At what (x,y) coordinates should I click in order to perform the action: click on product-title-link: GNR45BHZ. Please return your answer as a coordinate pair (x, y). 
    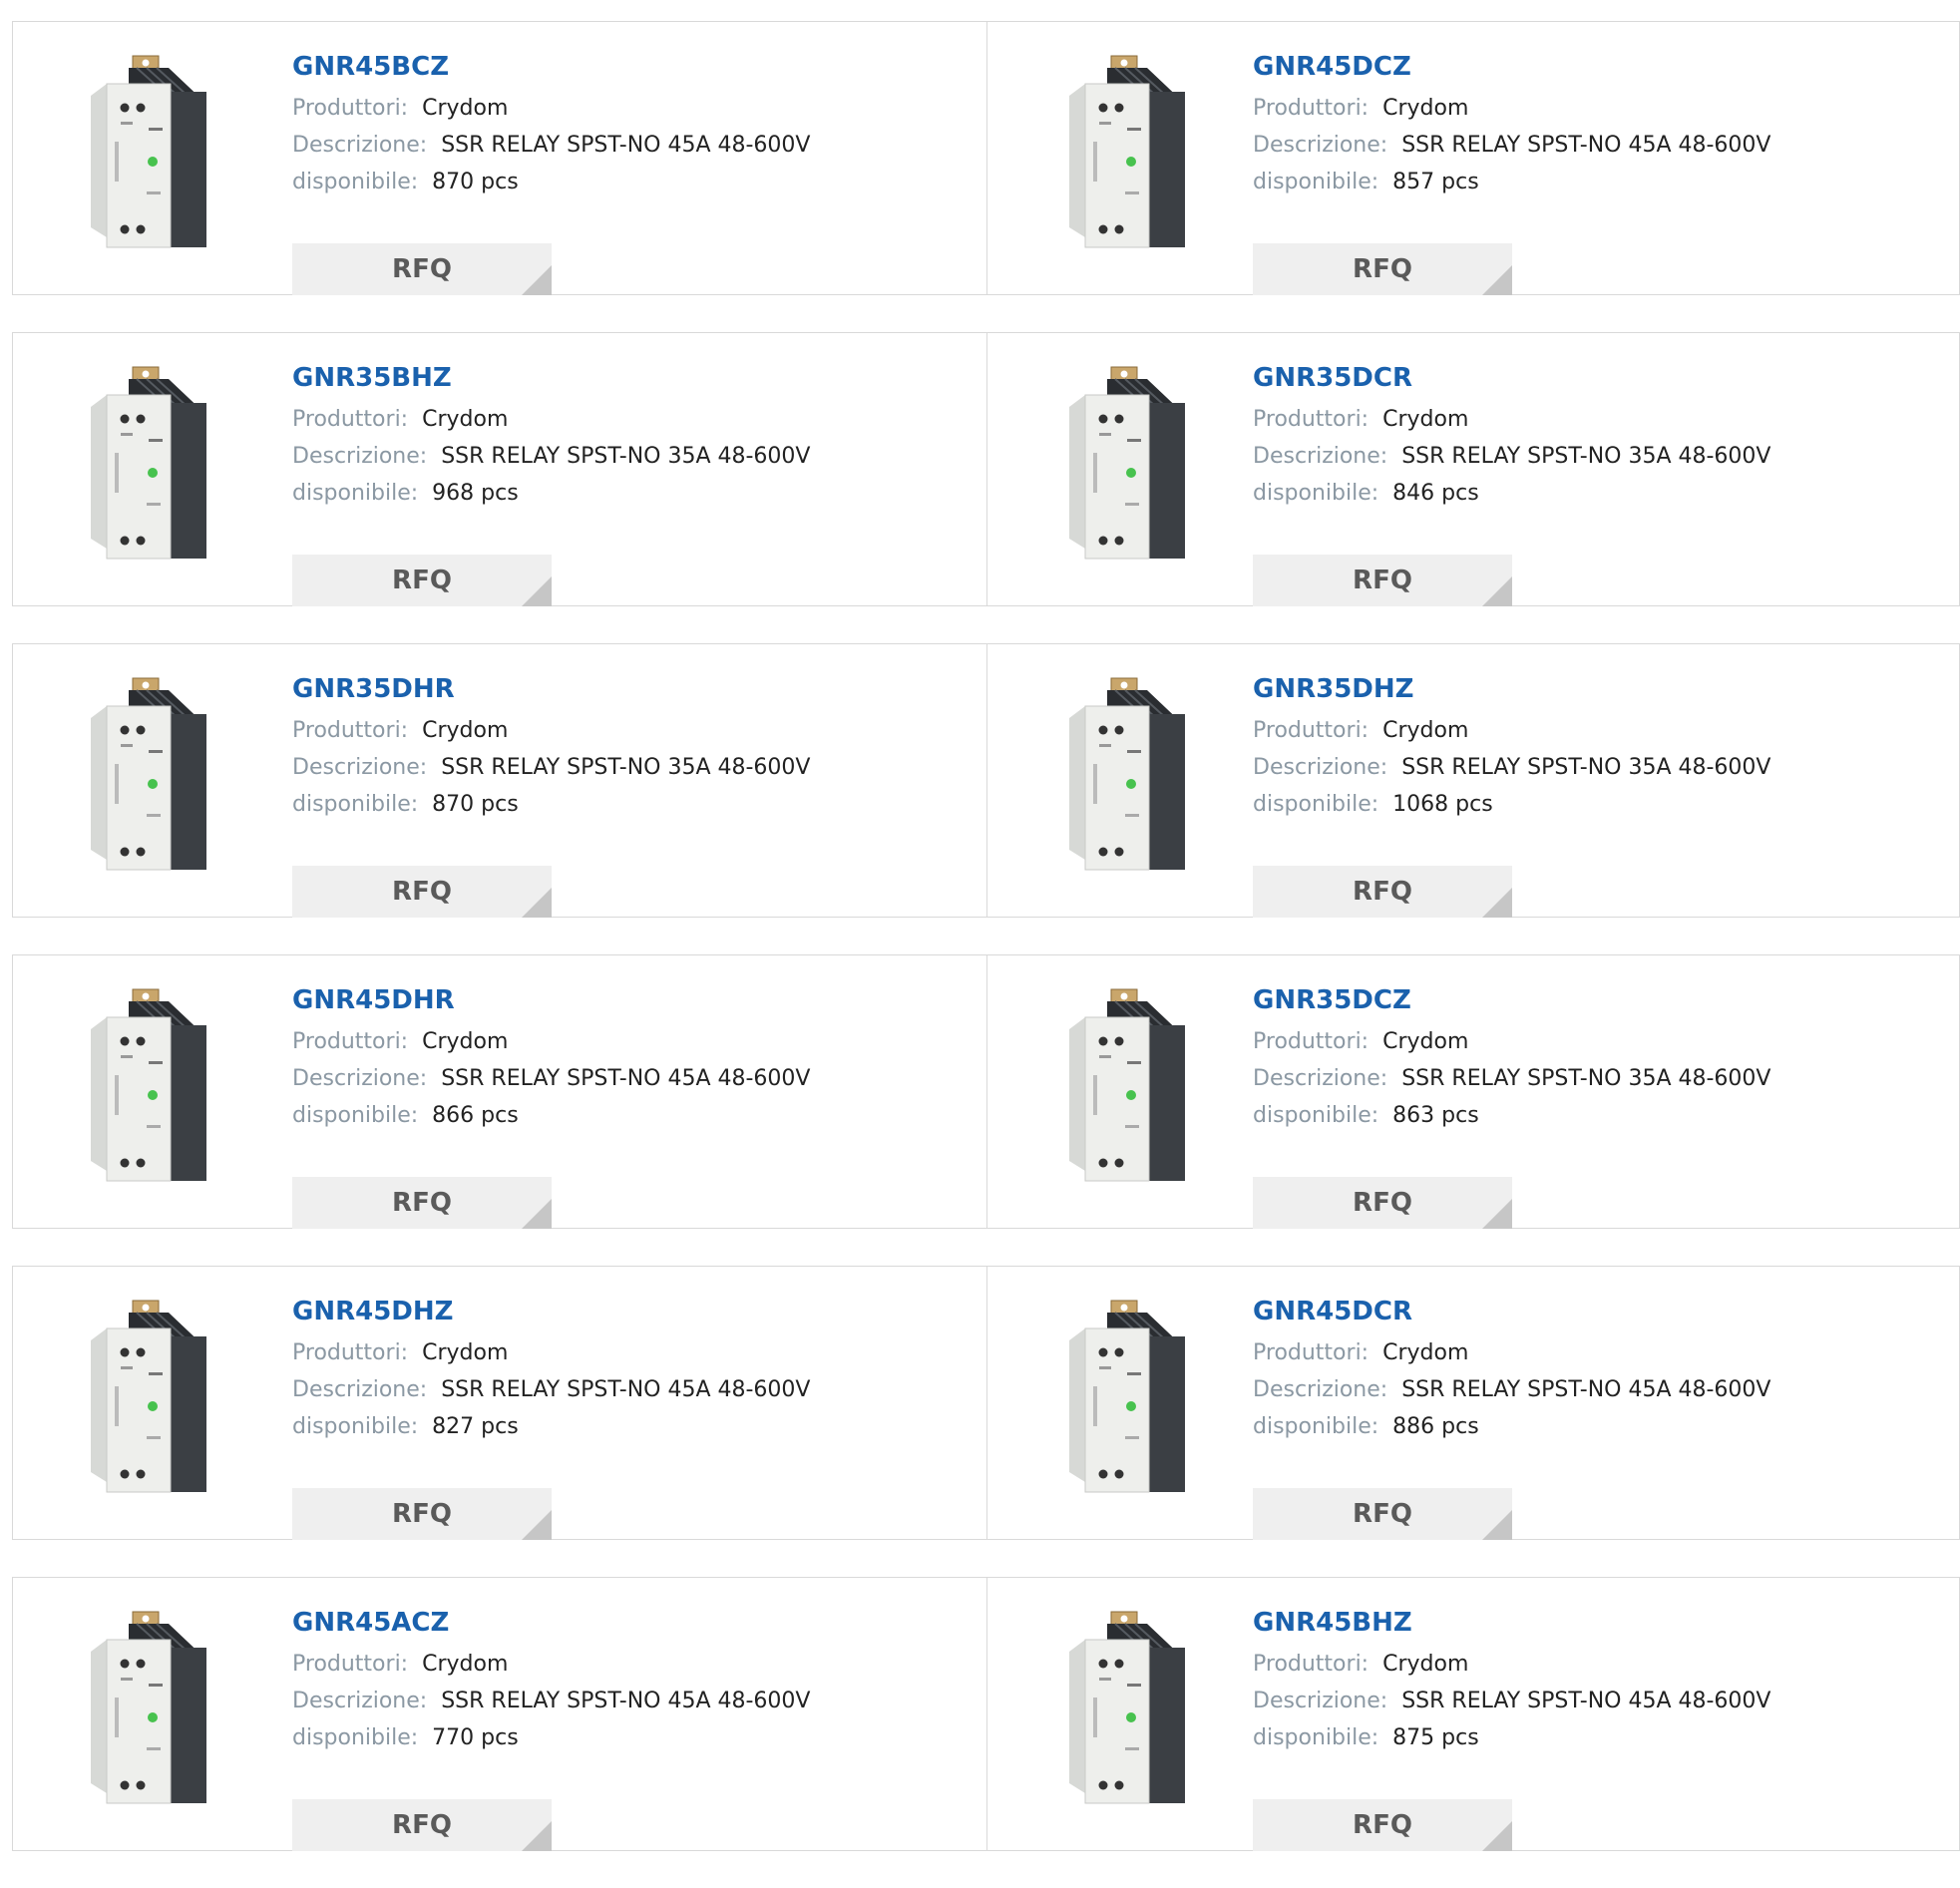
    Looking at the image, I should click on (1511, 1623).